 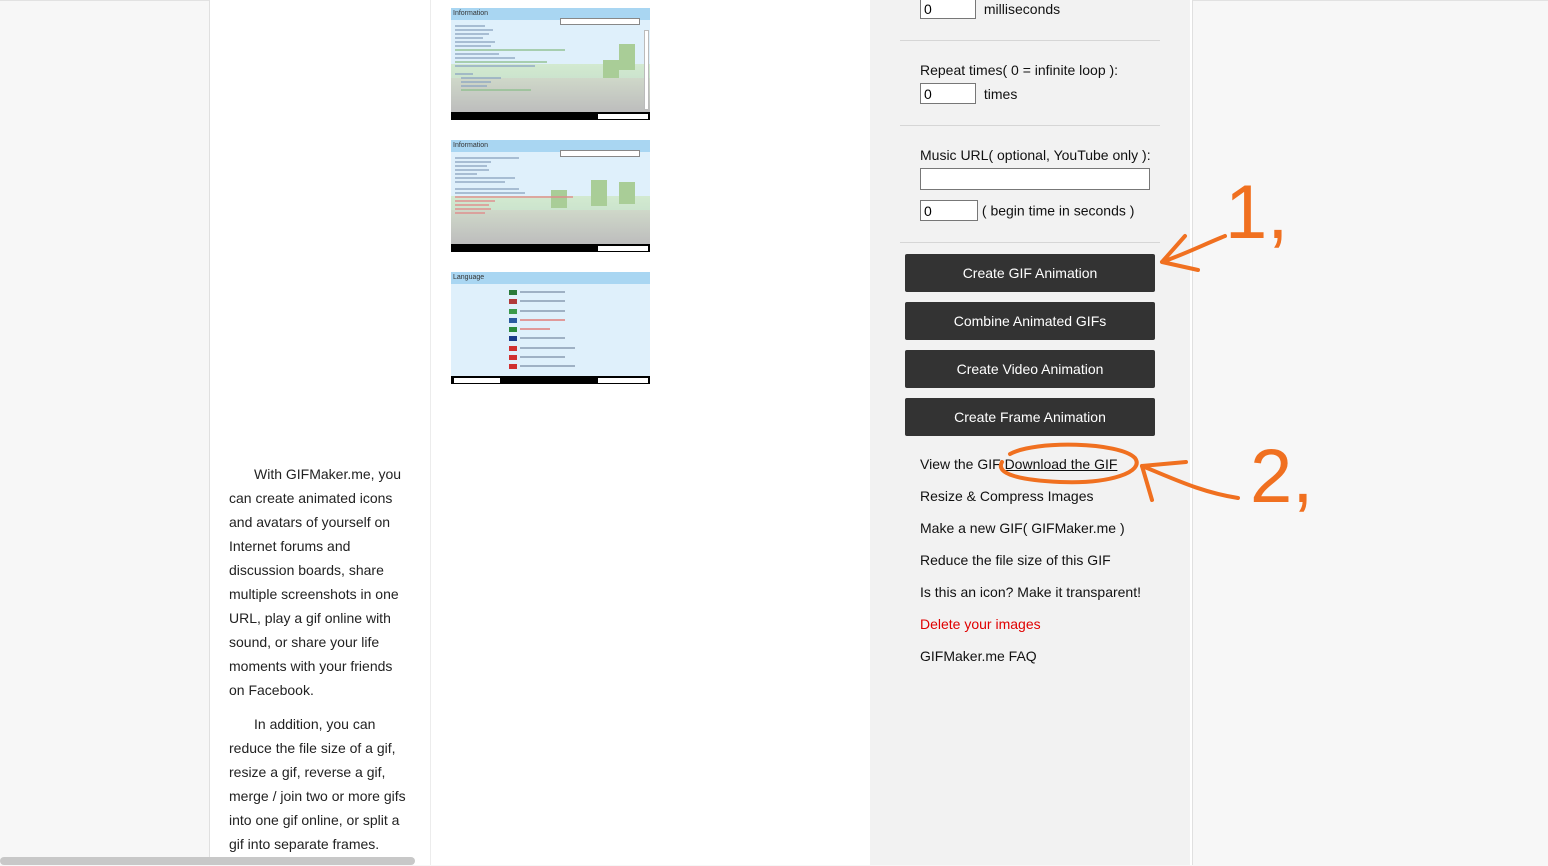 I want to click on view-gif-link: View the GIF, so click(x=960, y=464).